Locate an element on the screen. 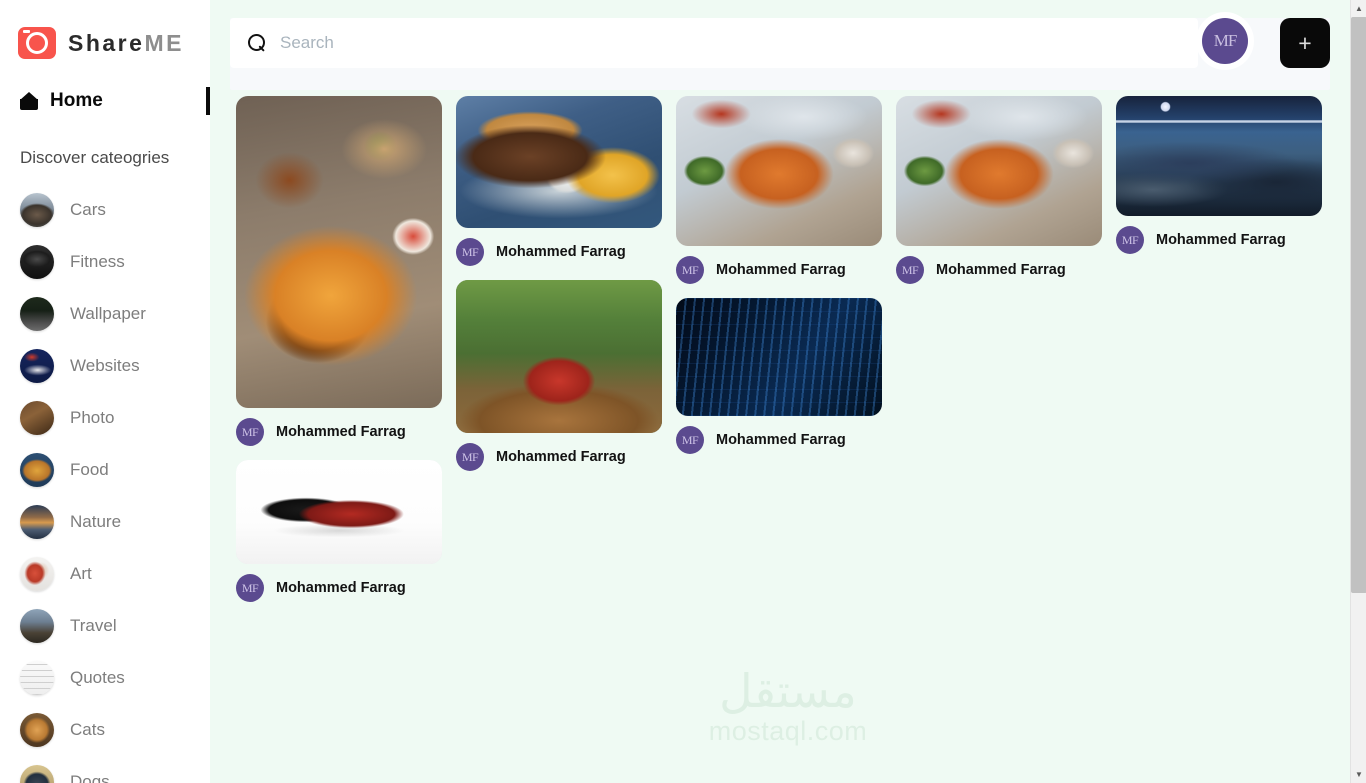 This screenshot has height=783, width=1366. sidebar-item-websites: Websites is located at coordinates (105, 366).